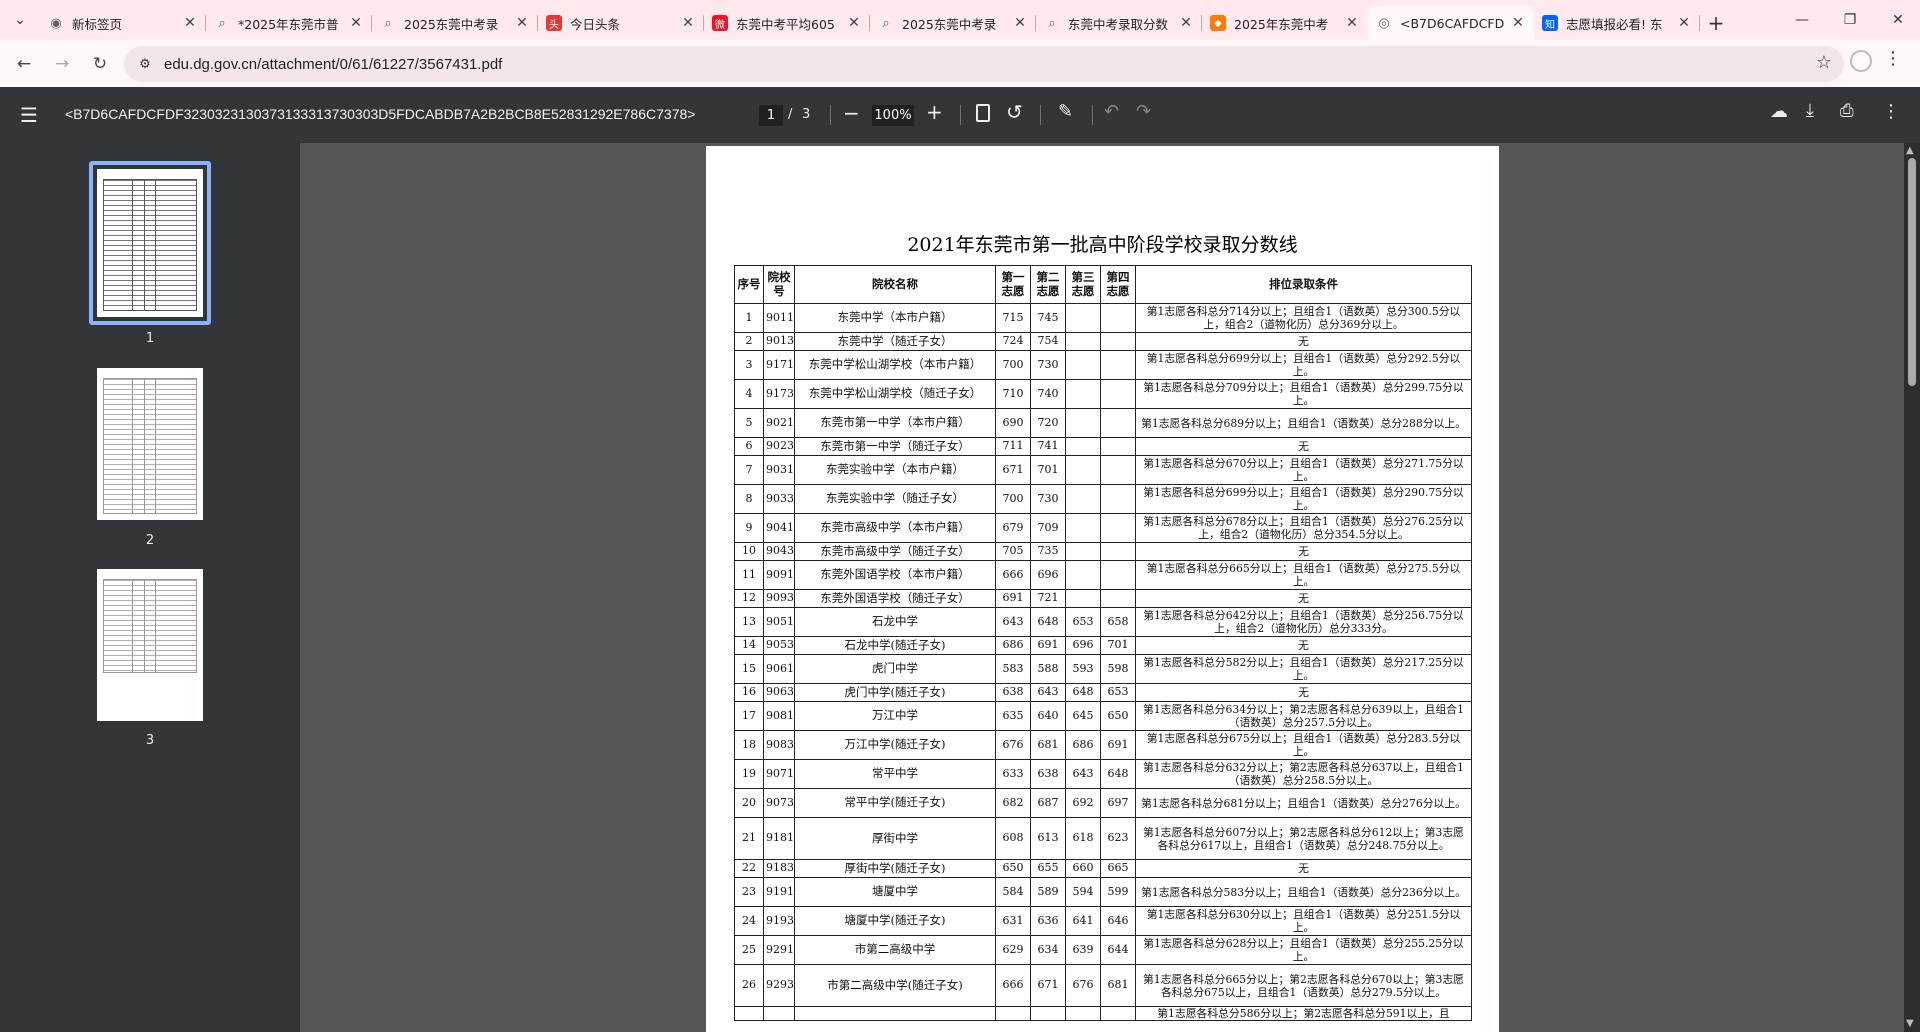 The width and height of the screenshot is (1920, 1032). Describe the element at coordinates (150, 338) in the screenshot. I see `thumbnail-number: 1` at that location.